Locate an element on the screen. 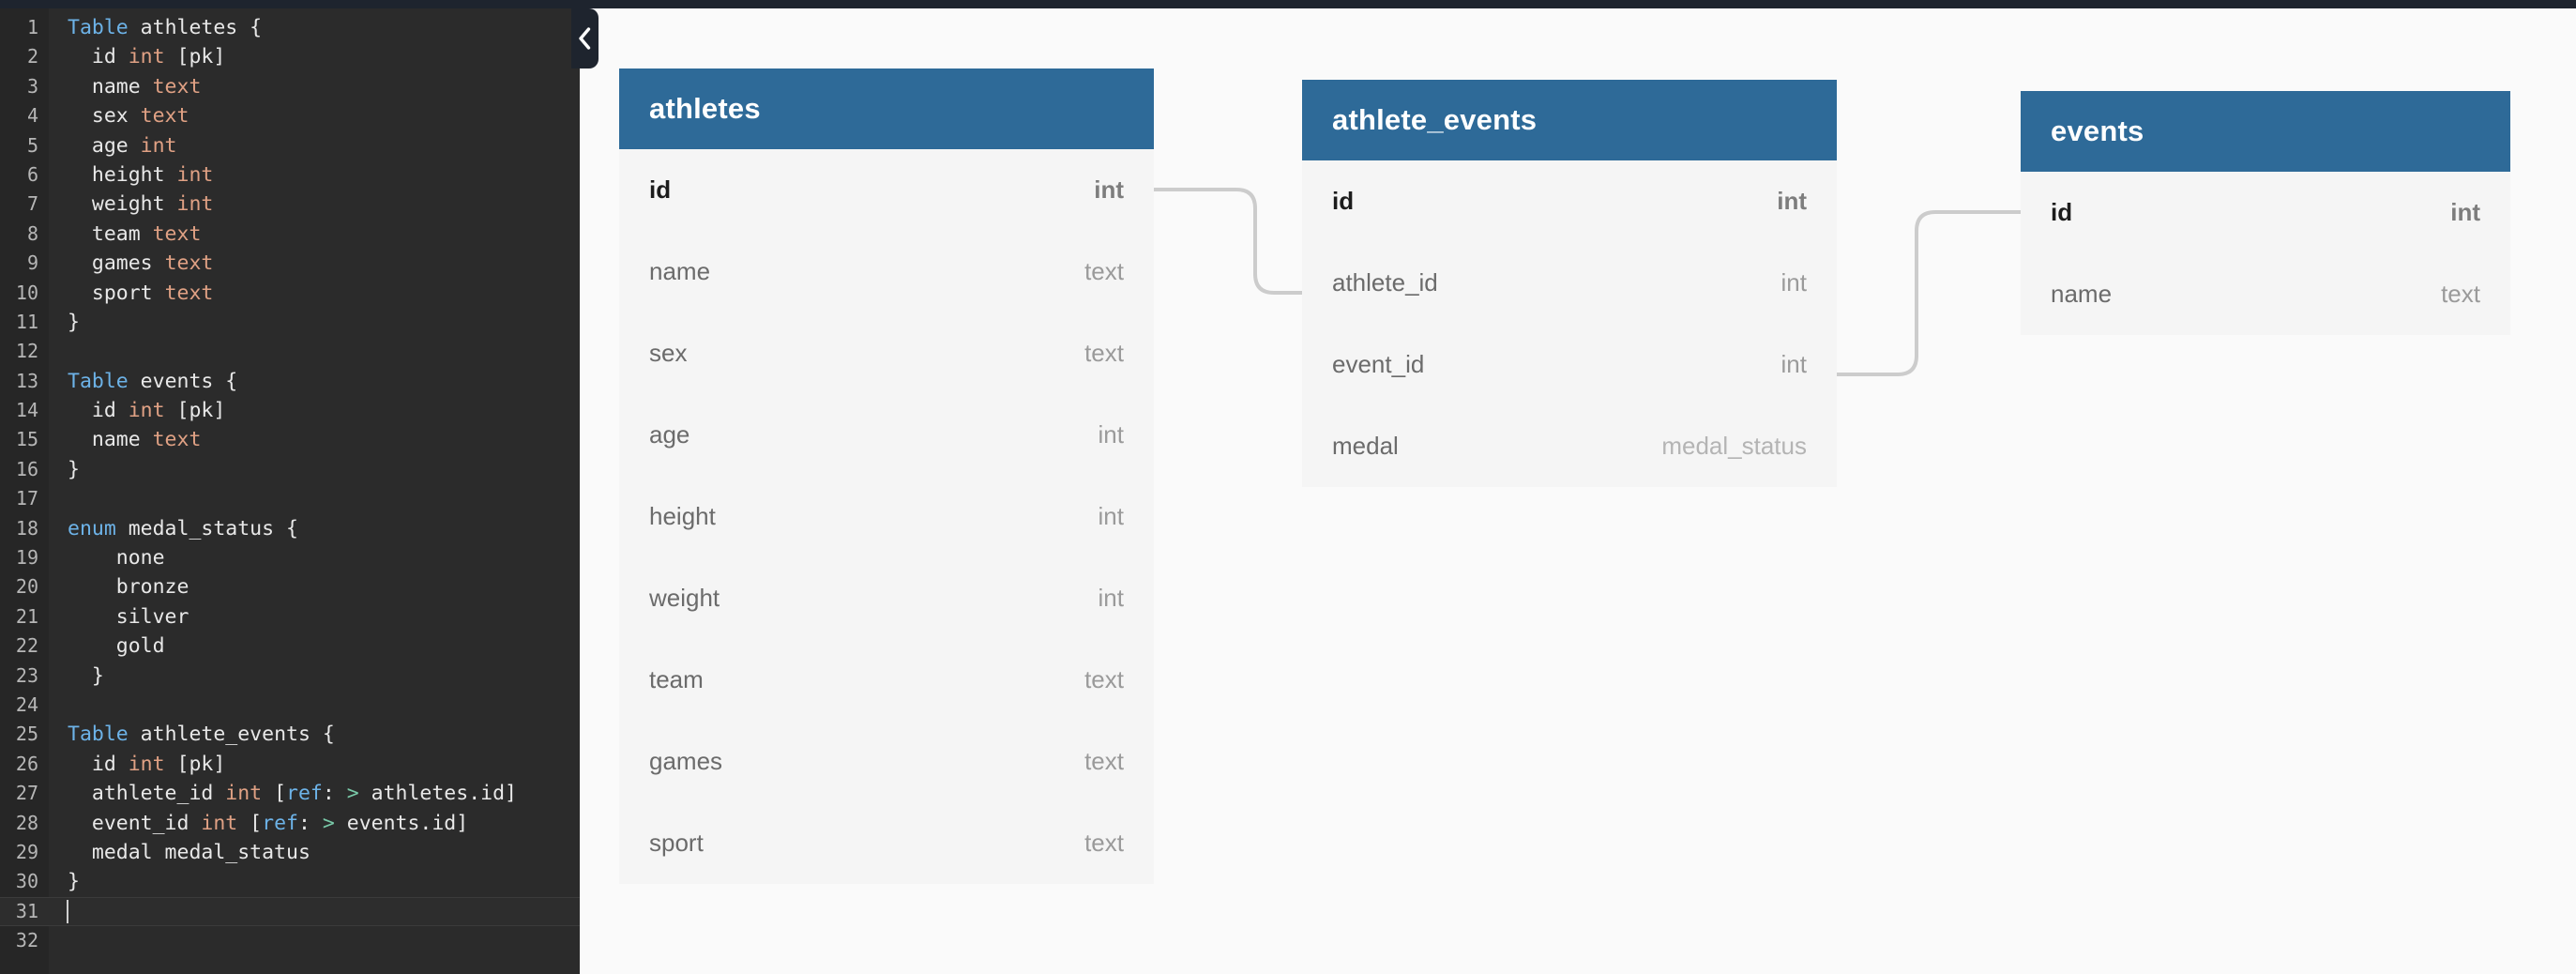  code-line: 32 is located at coordinates (290, 941).